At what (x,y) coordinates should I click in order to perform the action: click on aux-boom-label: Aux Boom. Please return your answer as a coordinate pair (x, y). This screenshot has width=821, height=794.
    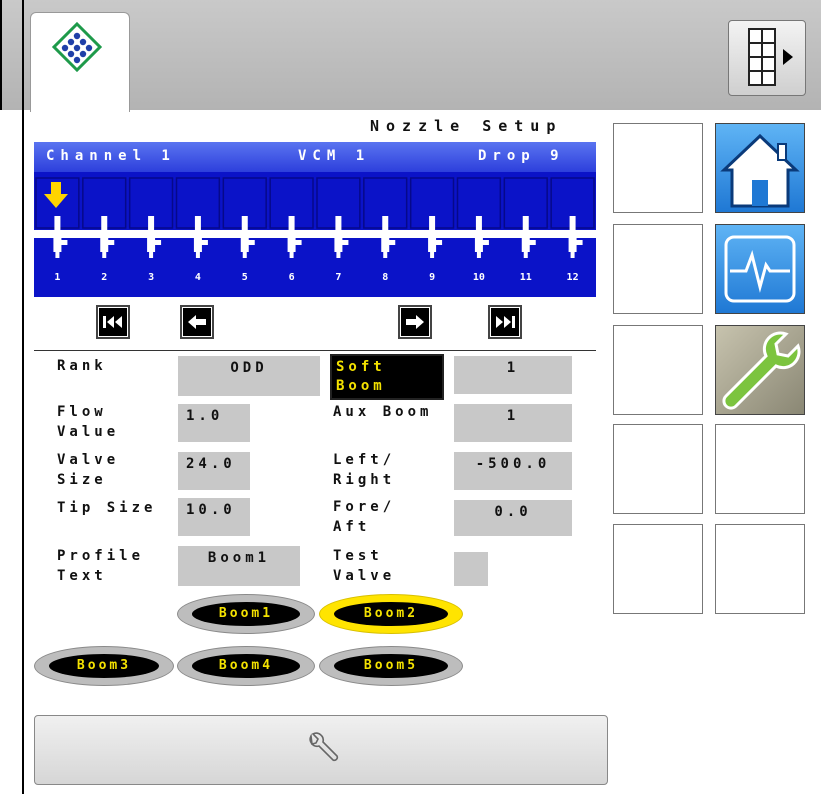
    Looking at the image, I should click on (383, 412).